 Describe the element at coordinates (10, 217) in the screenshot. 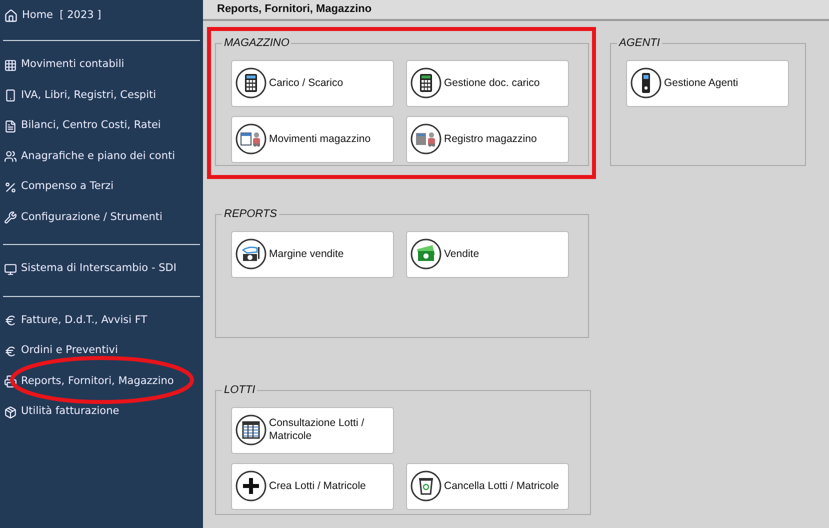

I see `tools-icon` at that location.